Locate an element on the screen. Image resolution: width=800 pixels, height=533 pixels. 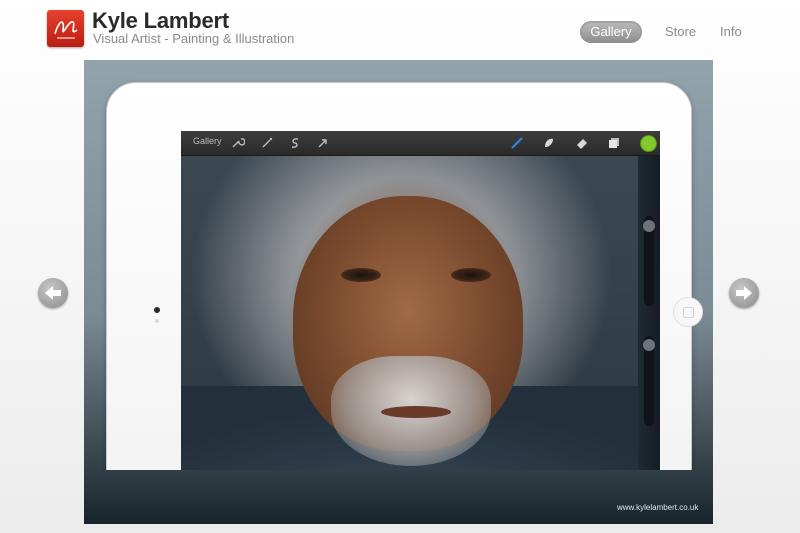
s-curve-icon is located at coordinates (295, 143).